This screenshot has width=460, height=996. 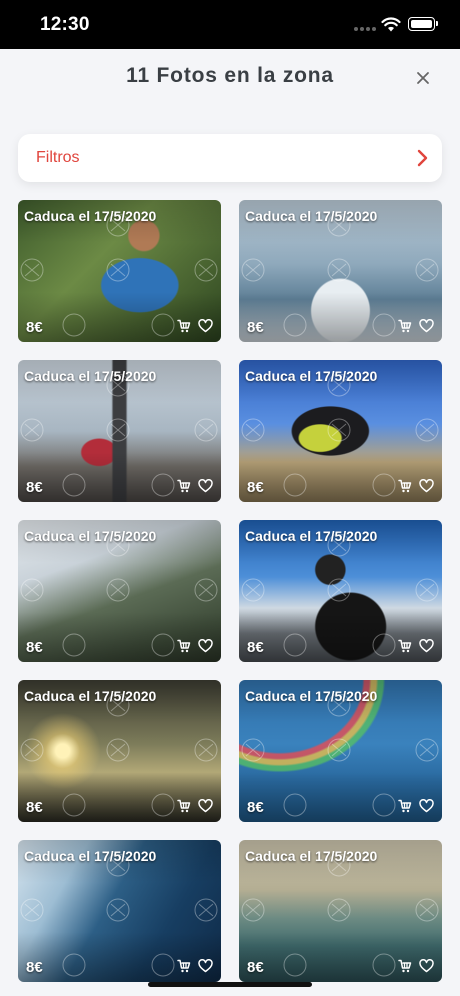 I want to click on home-indicator, so click(x=230, y=984).